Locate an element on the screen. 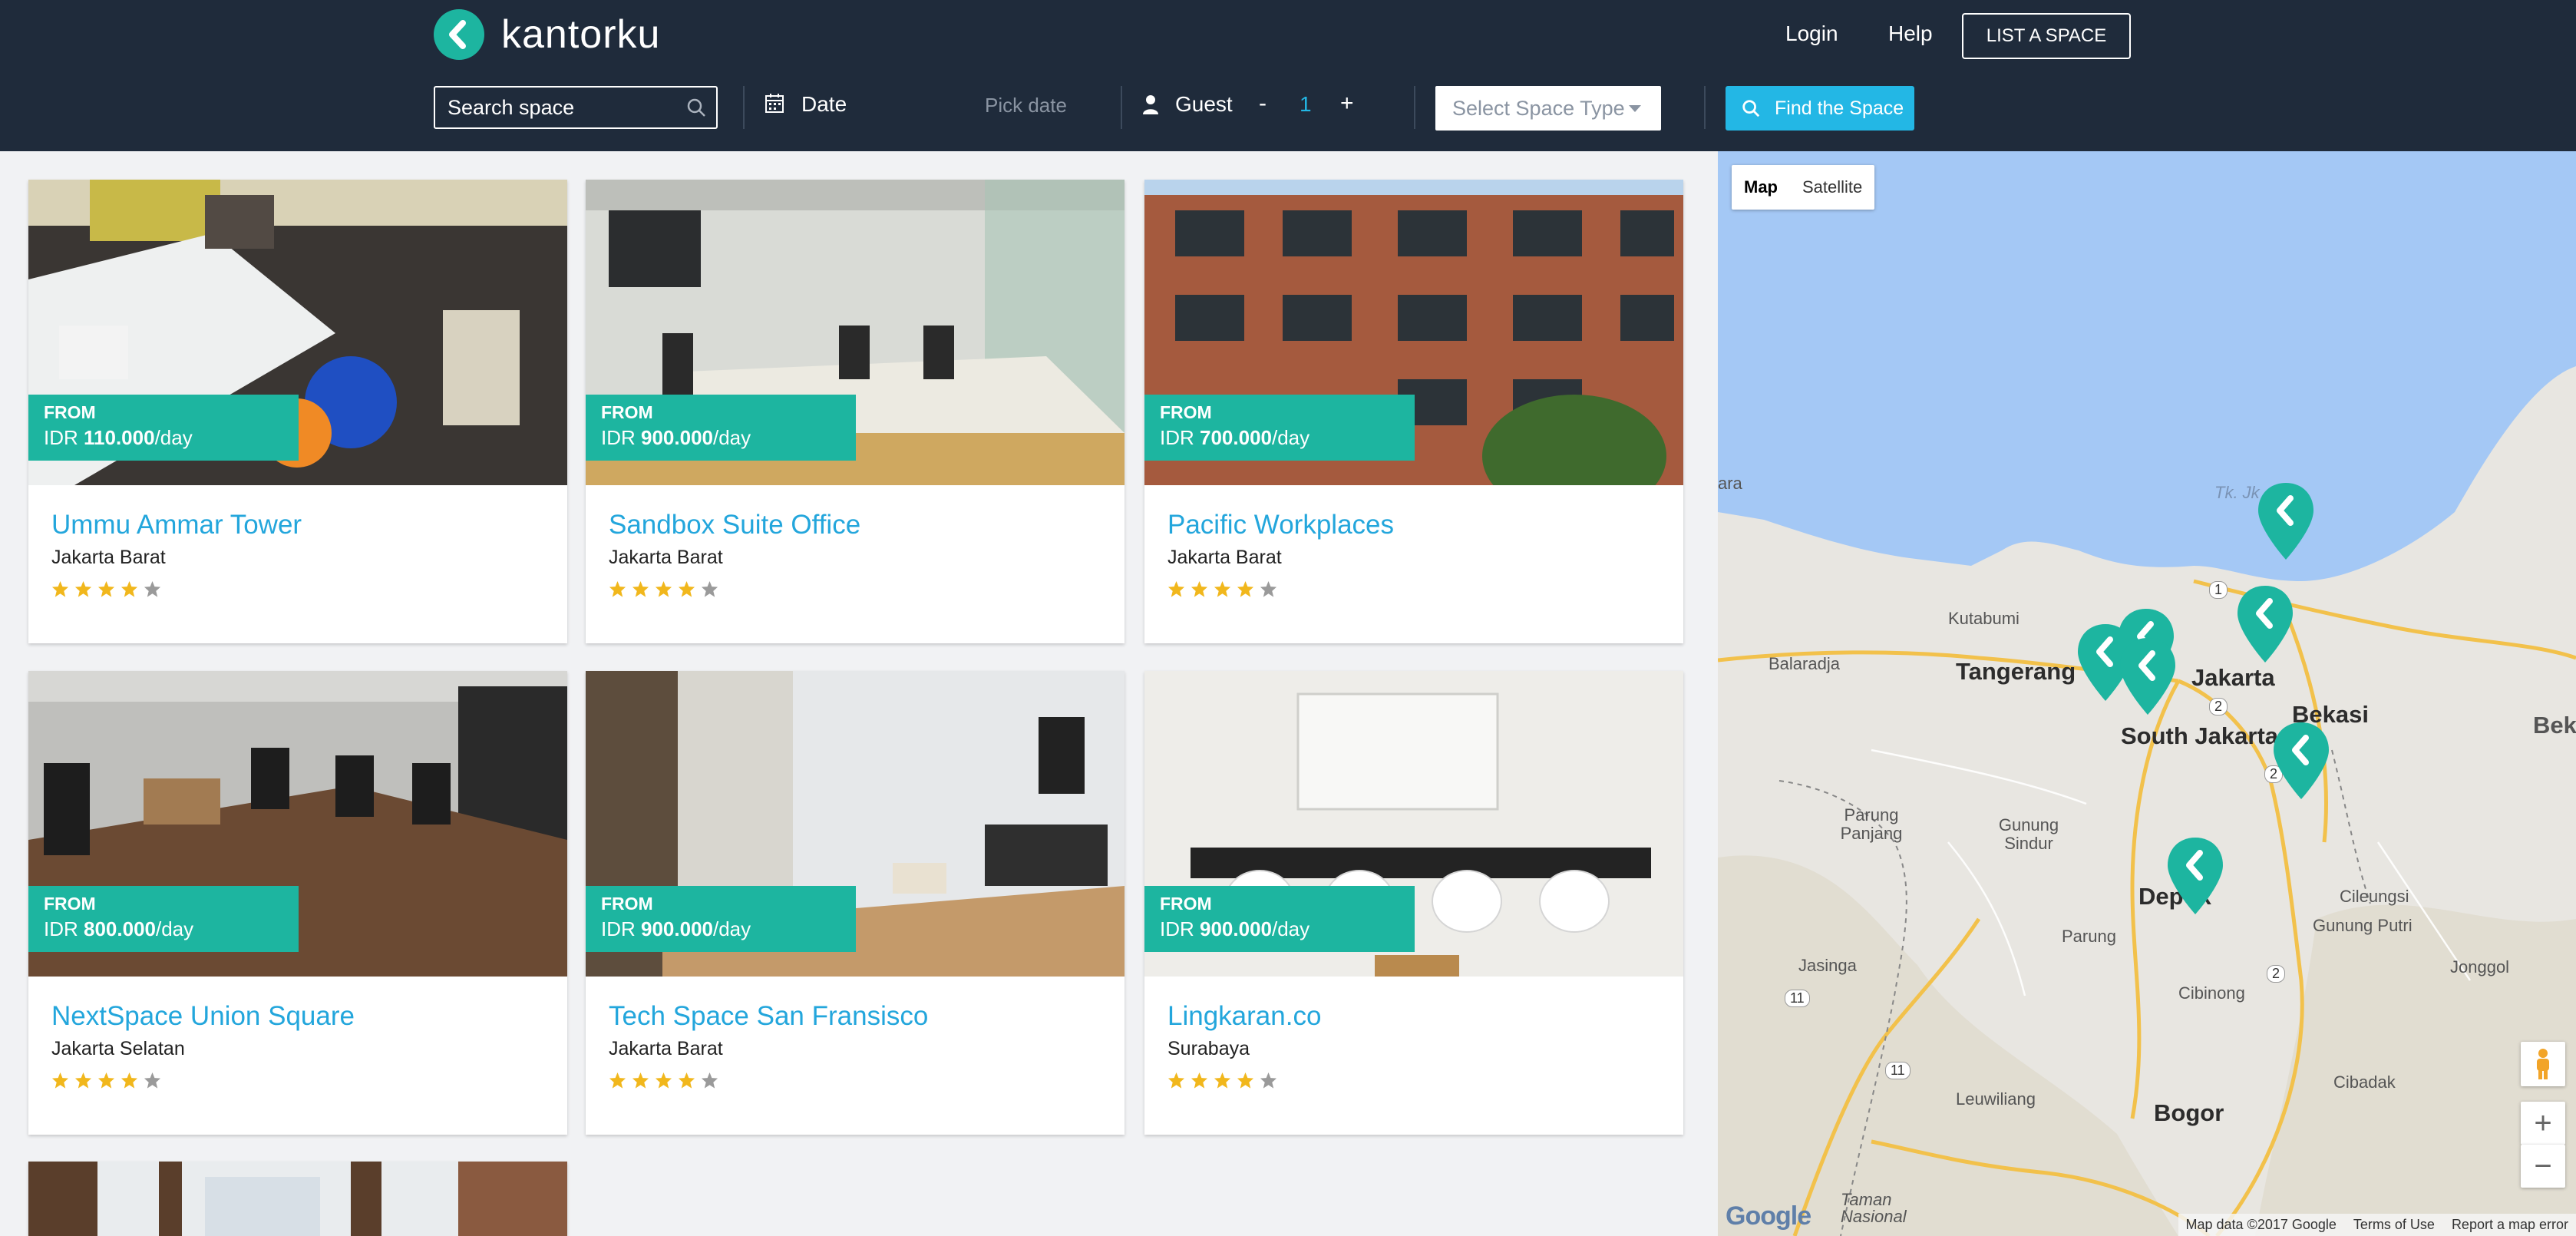 The height and width of the screenshot is (1236, 2576). zoom-in-button: + is located at coordinates (2543, 1123).